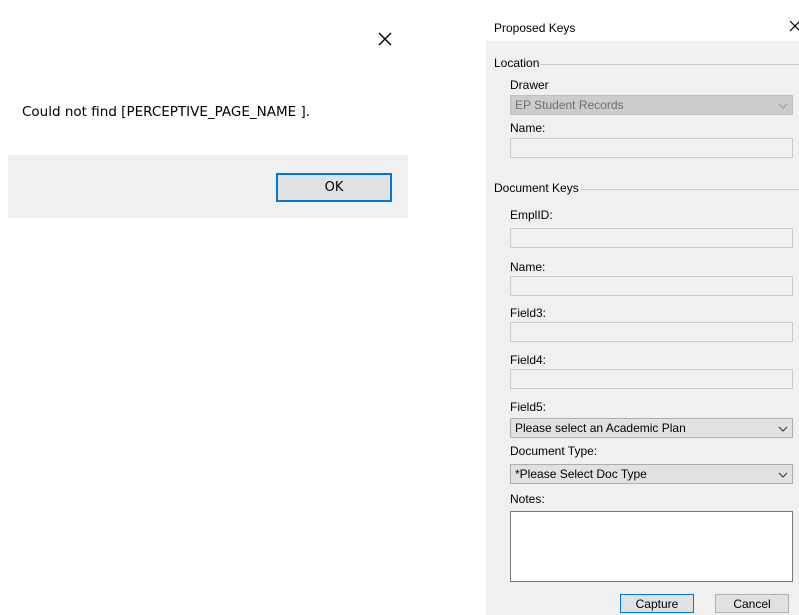 This screenshot has width=799, height=615. What do you see at coordinates (683, 189) in the screenshot?
I see `document-keys-group-divider` at bounding box center [683, 189].